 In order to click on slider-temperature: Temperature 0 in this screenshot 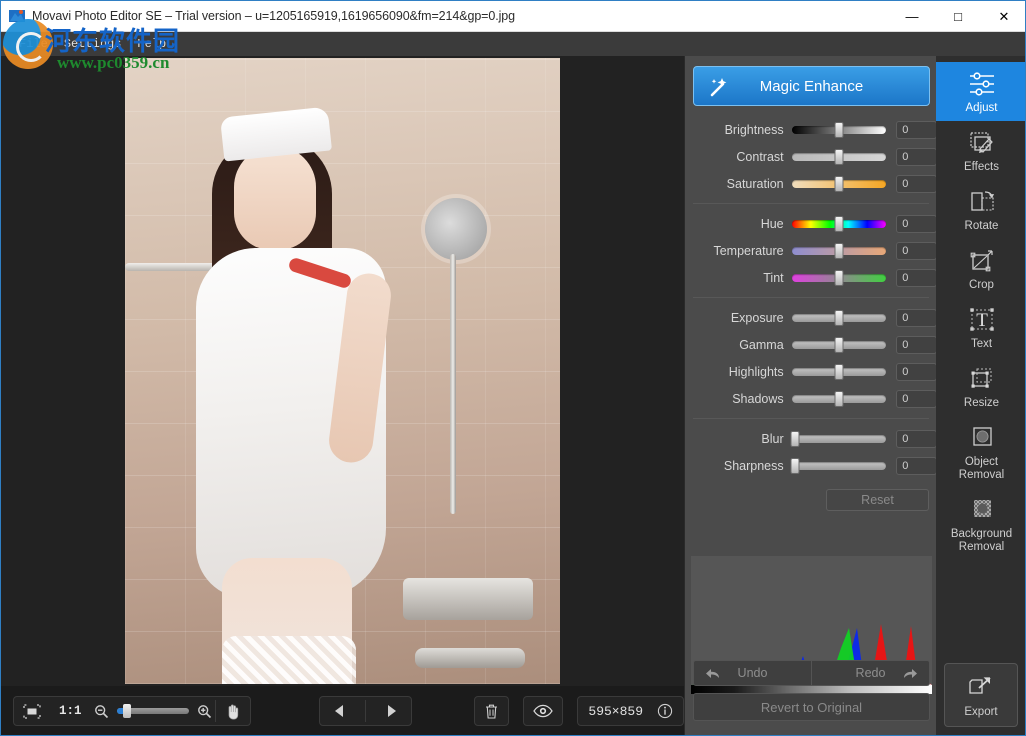, I will do `click(811, 250)`.